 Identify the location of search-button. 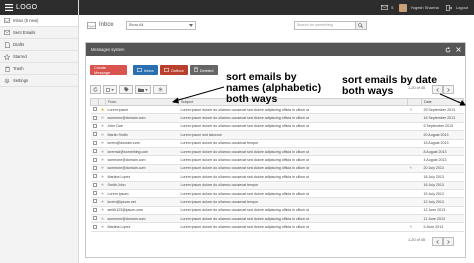
(361, 25).